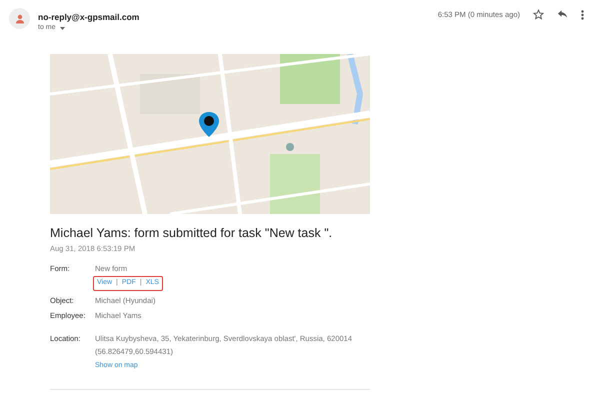 The image size is (600, 404). Describe the element at coordinates (582, 15) in the screenshot. I see `more-button` at that location.